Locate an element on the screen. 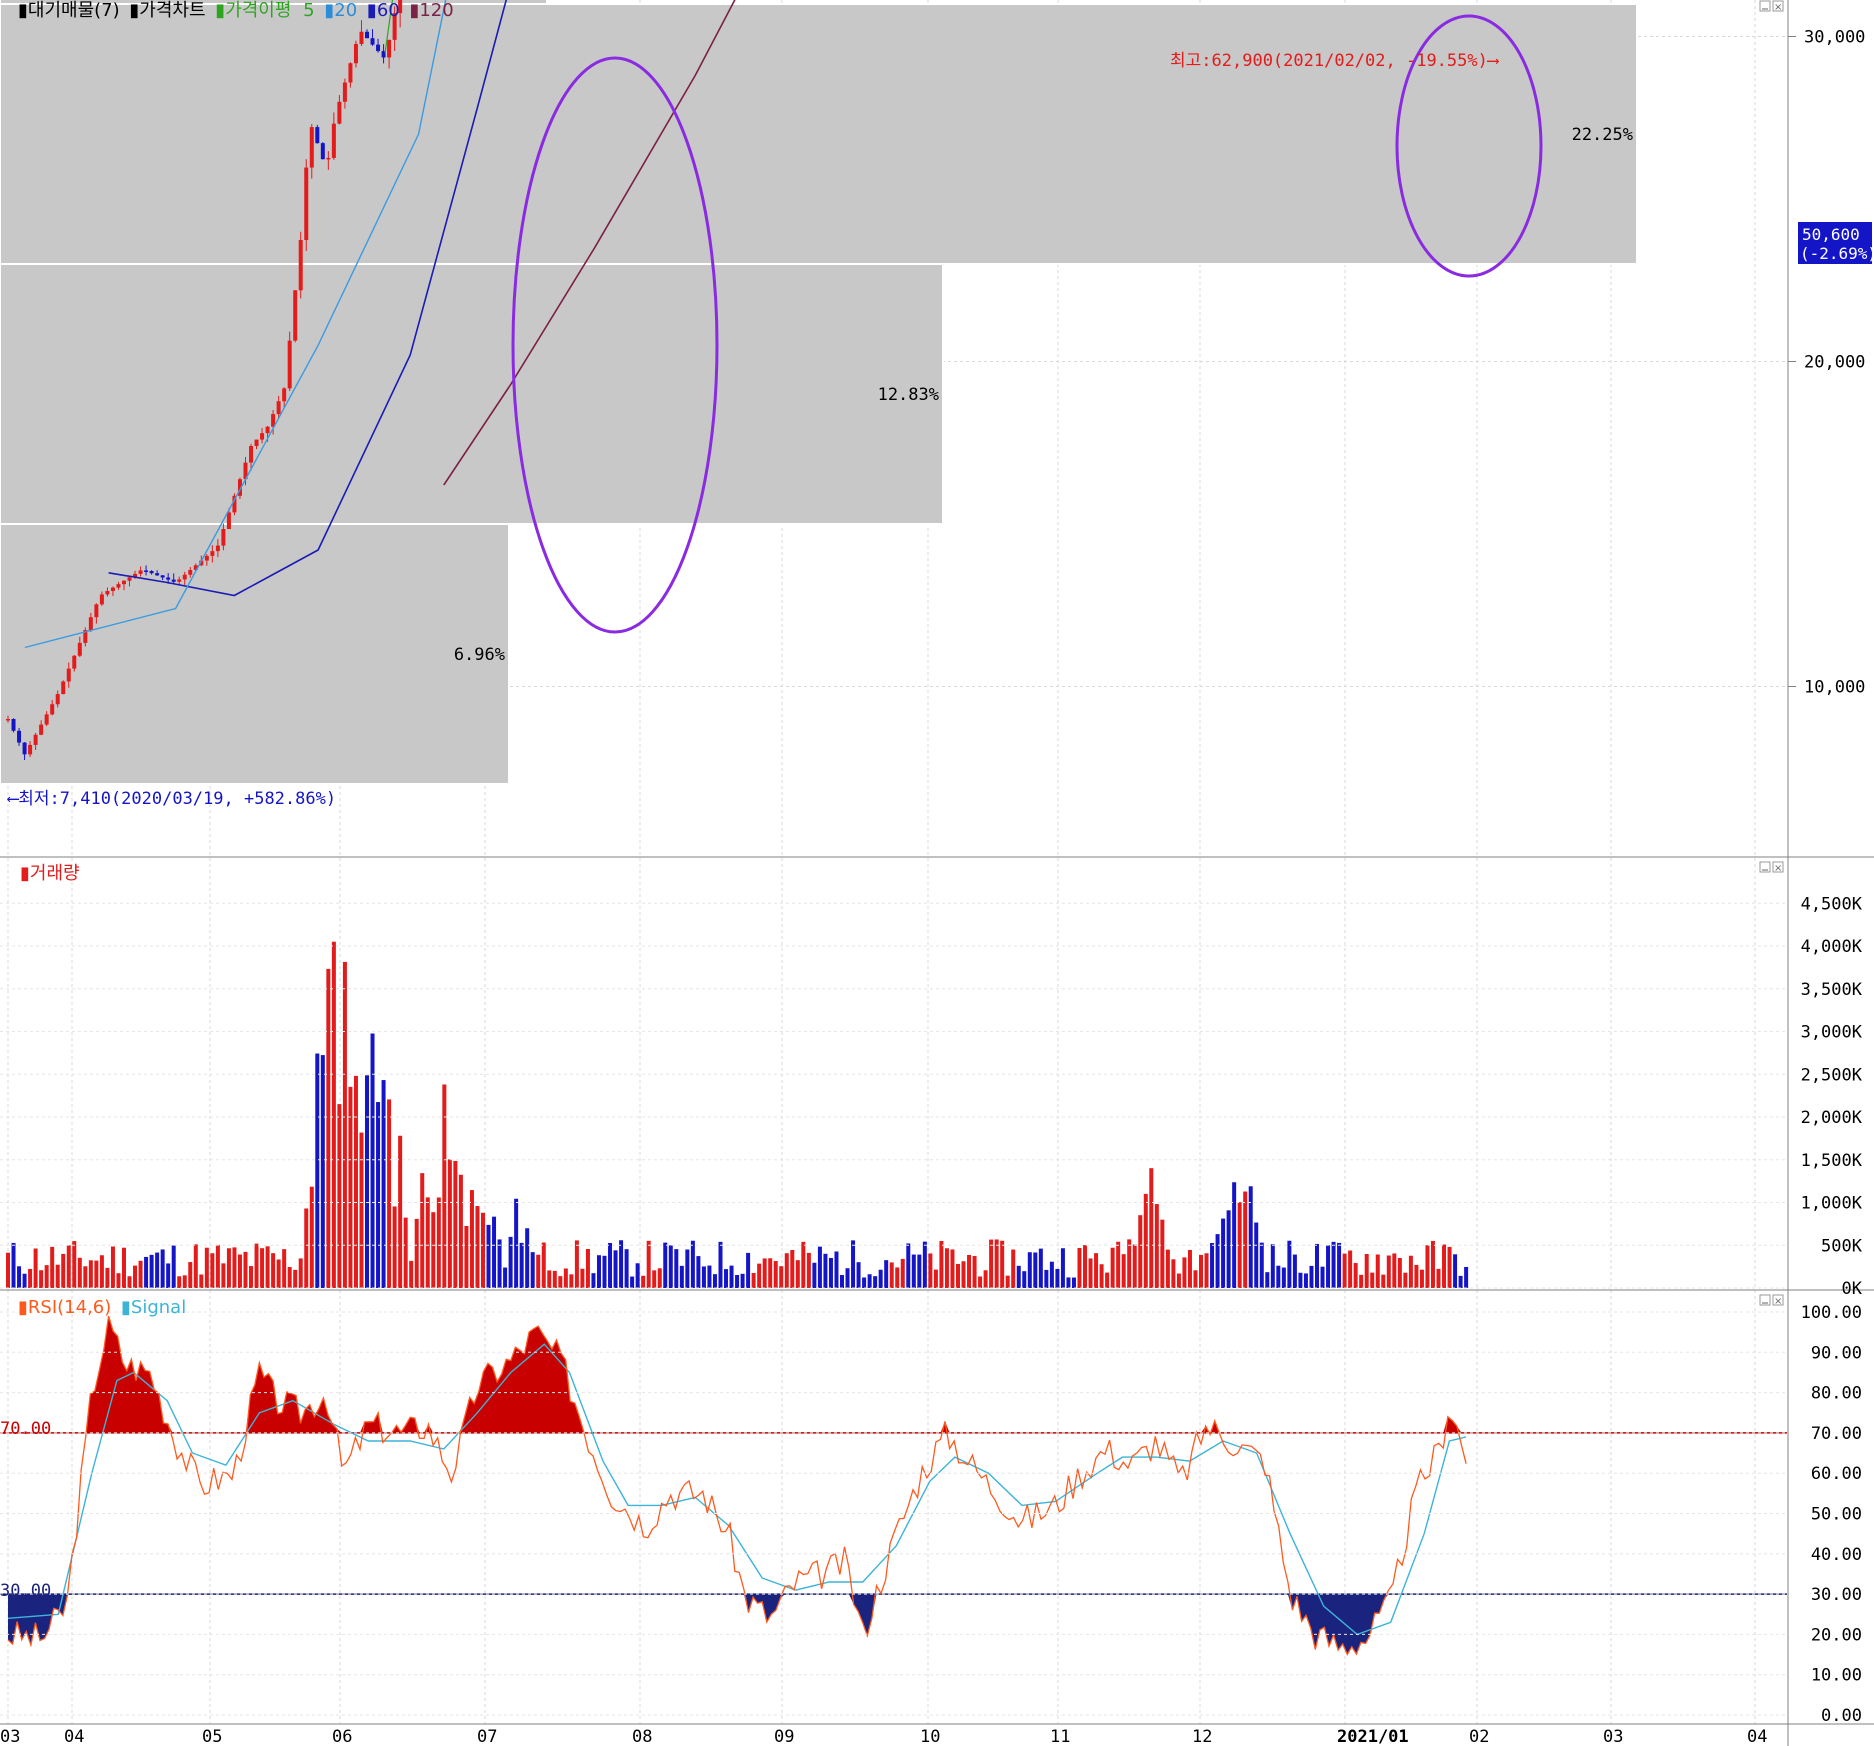 This screenshot has height=1746, width=1874. volume-tick-label-6: 1,500K is located at coordinates (1832, 1161).